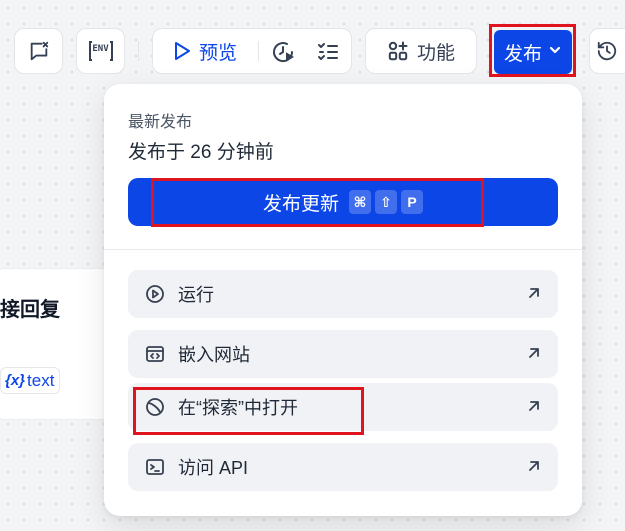 The width and height of the screenshot is (625, 531). I want to click on checklist-icon, so click(328, 52).